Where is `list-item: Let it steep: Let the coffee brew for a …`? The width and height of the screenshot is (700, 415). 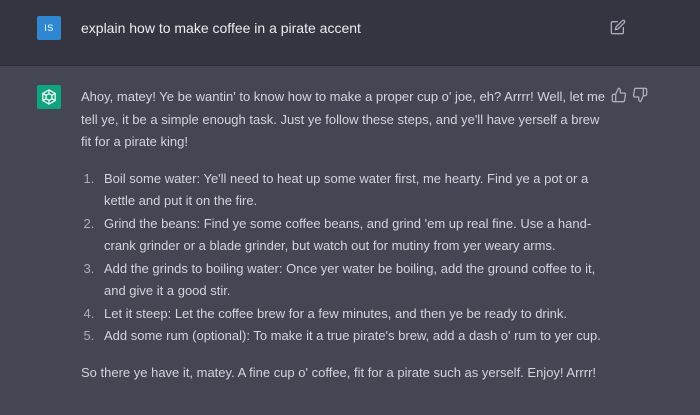
list-item: Let it steep: Let the coffee brew for a … is located at coordinates (354, 314).